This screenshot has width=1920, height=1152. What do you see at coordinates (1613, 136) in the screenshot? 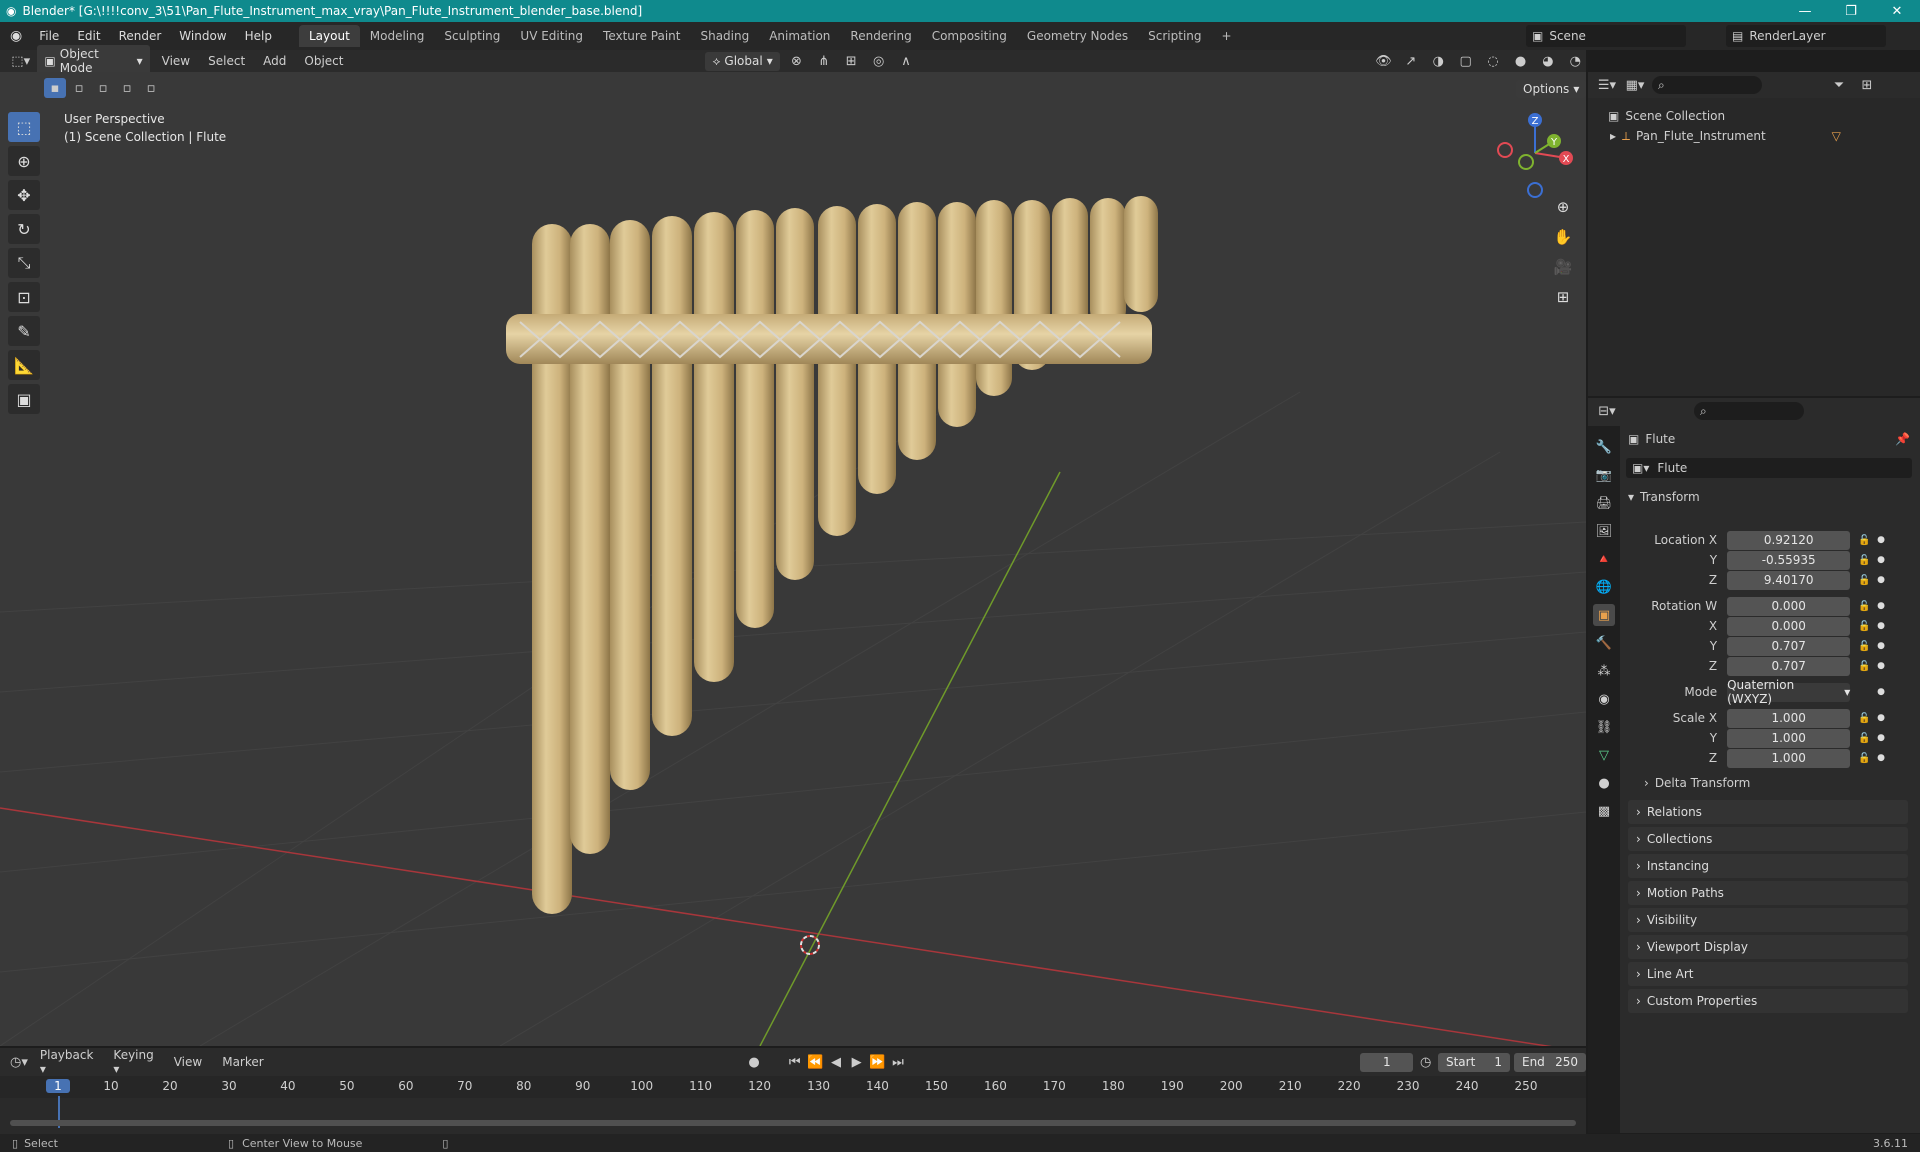
I see `expand-arrow-icon: ▸` at bounding box center [1613, 136].